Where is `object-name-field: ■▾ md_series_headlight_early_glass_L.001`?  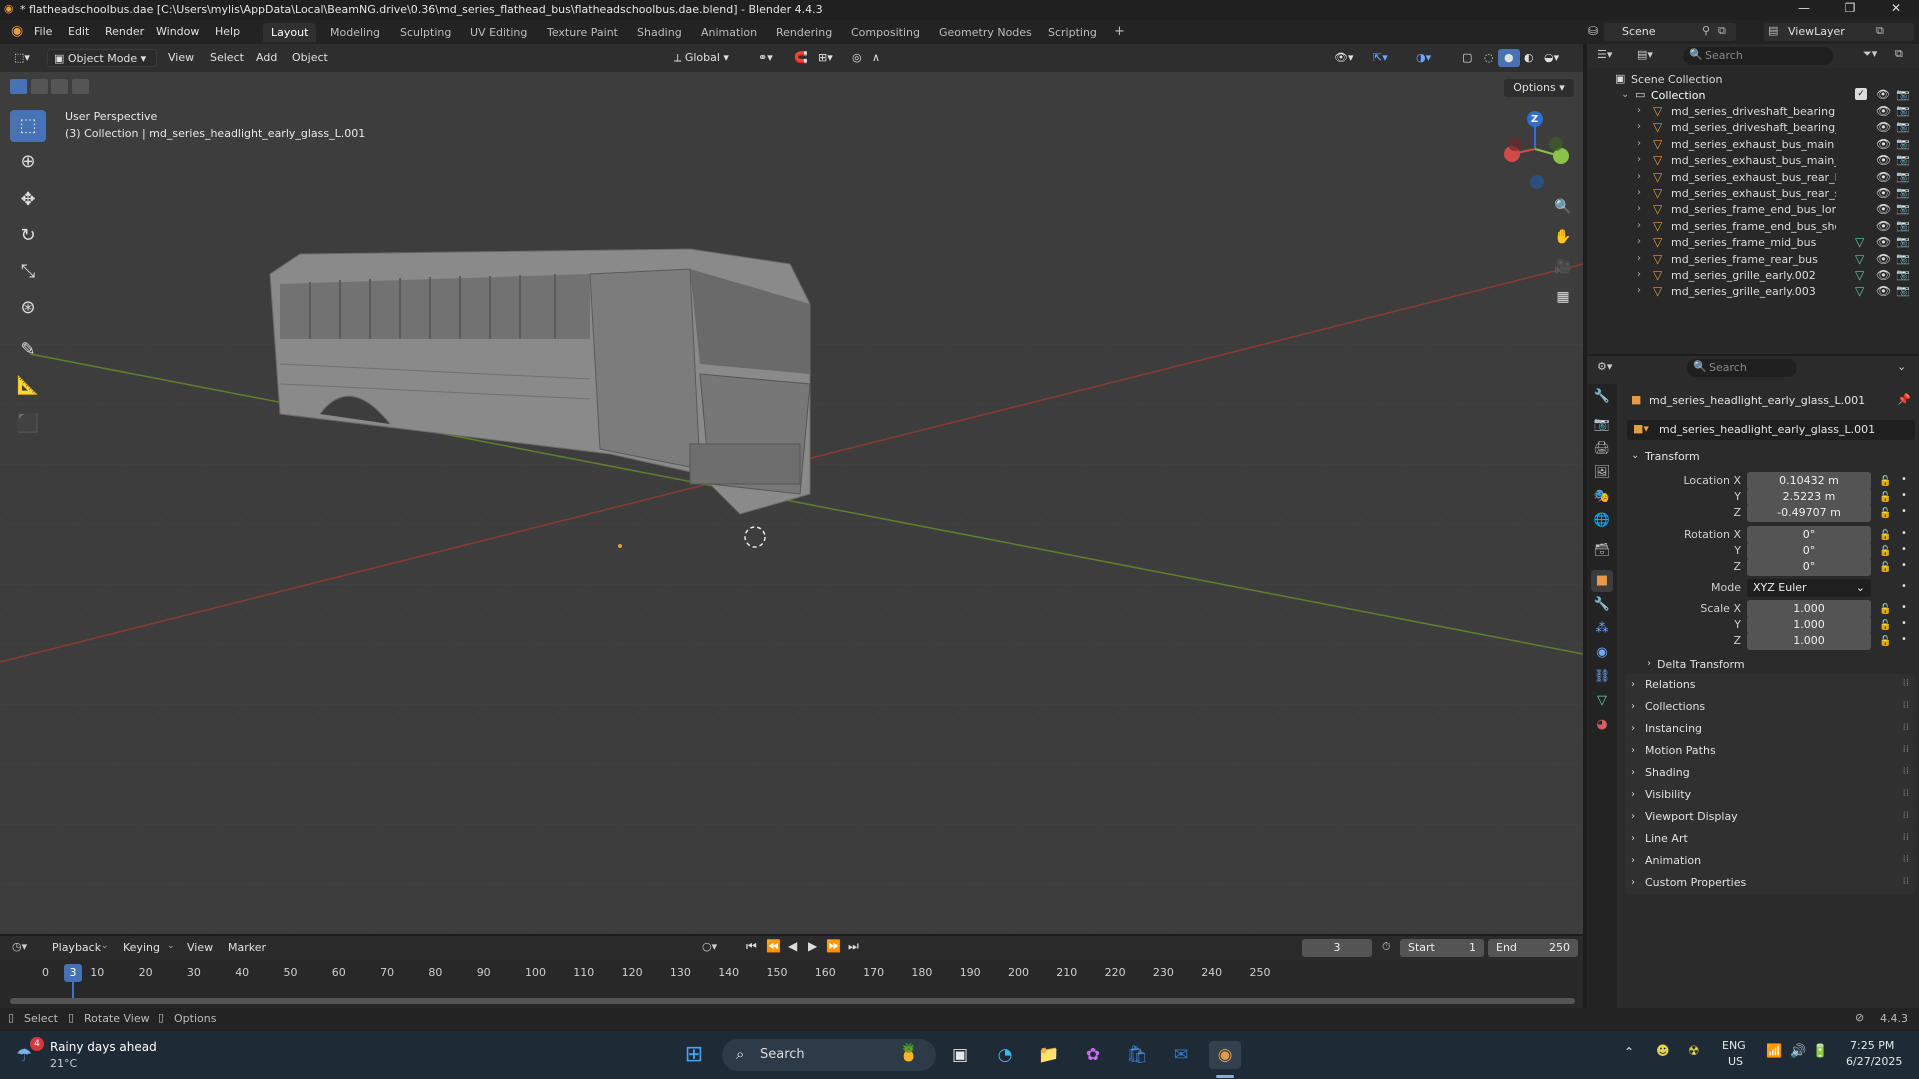
object-name-field: ■▾ md_series_headlight_early_glass_L.001 is located at coordinates (1771, 430).